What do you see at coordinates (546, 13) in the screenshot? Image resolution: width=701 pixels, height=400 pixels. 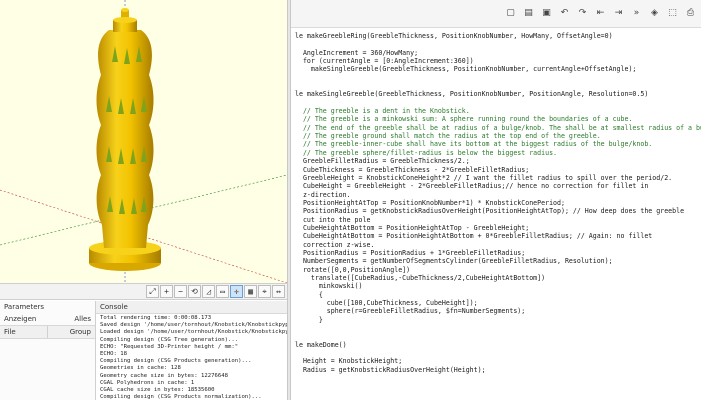 I see `save-file-icon: ▣` at bounding box center [546, 13].